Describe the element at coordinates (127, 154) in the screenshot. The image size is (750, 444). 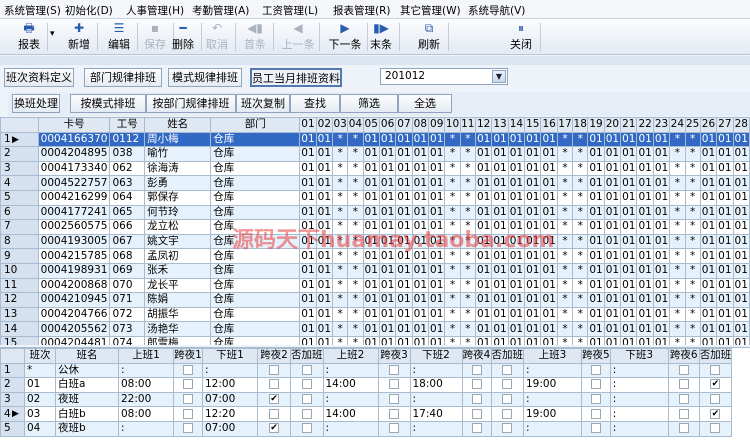
I see `id-cell: 038` at that location.